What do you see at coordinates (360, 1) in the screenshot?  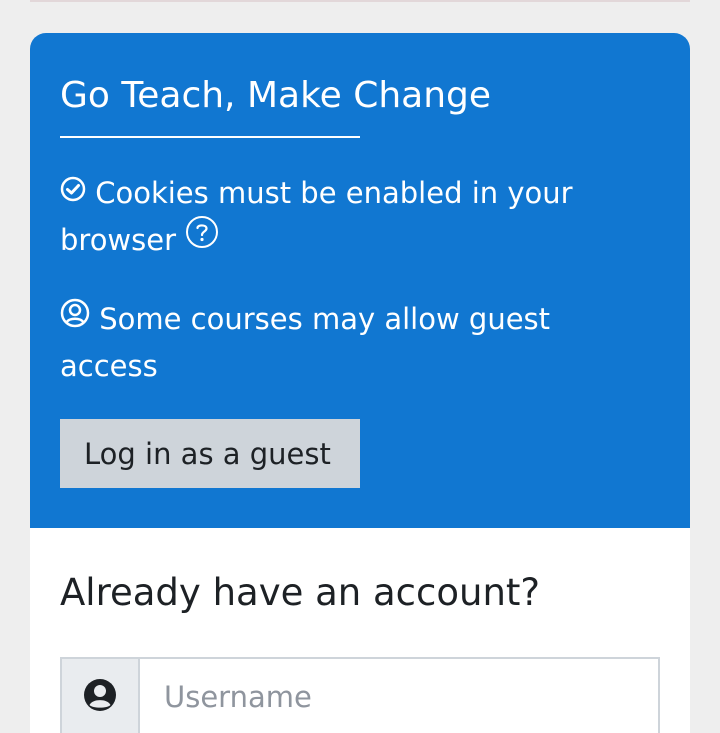 I see `top-divider` at bounding box center [360, 1].